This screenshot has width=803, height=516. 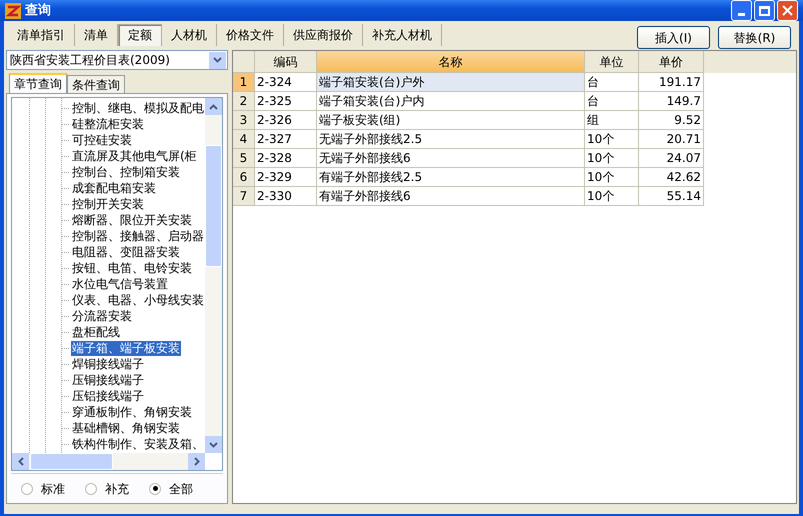 I want to click on radio-option: 全部, so click(x=171, y=489).